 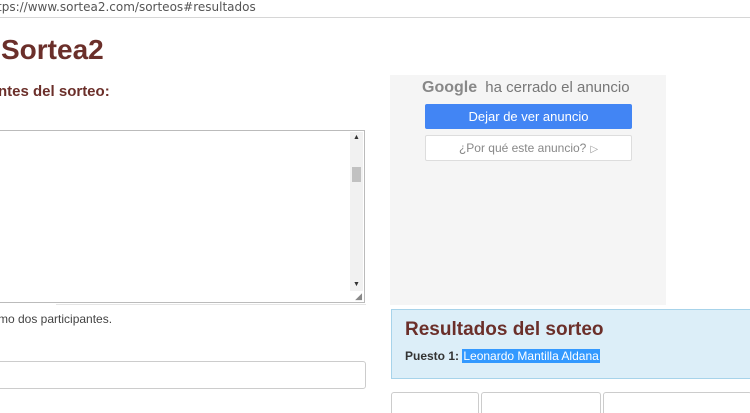 I want to click on address-bar: tps://www.sortea2.com/sorteos#resultados, so click(x=375, y=9).